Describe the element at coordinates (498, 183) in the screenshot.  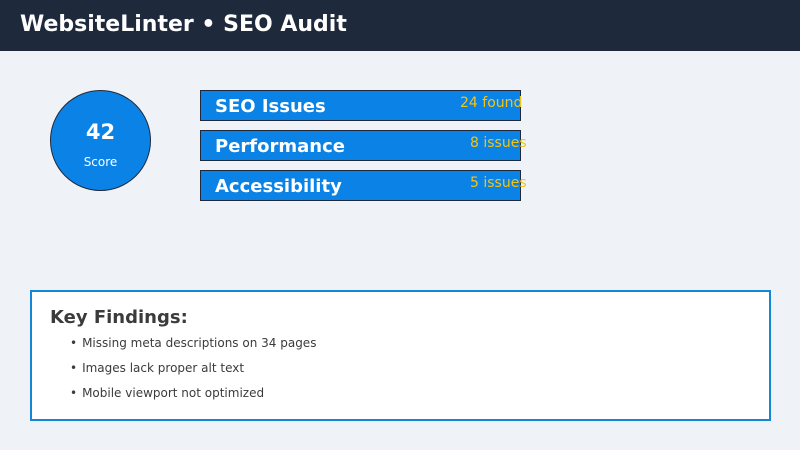
I see `metric-value: 5 issues` at that location.